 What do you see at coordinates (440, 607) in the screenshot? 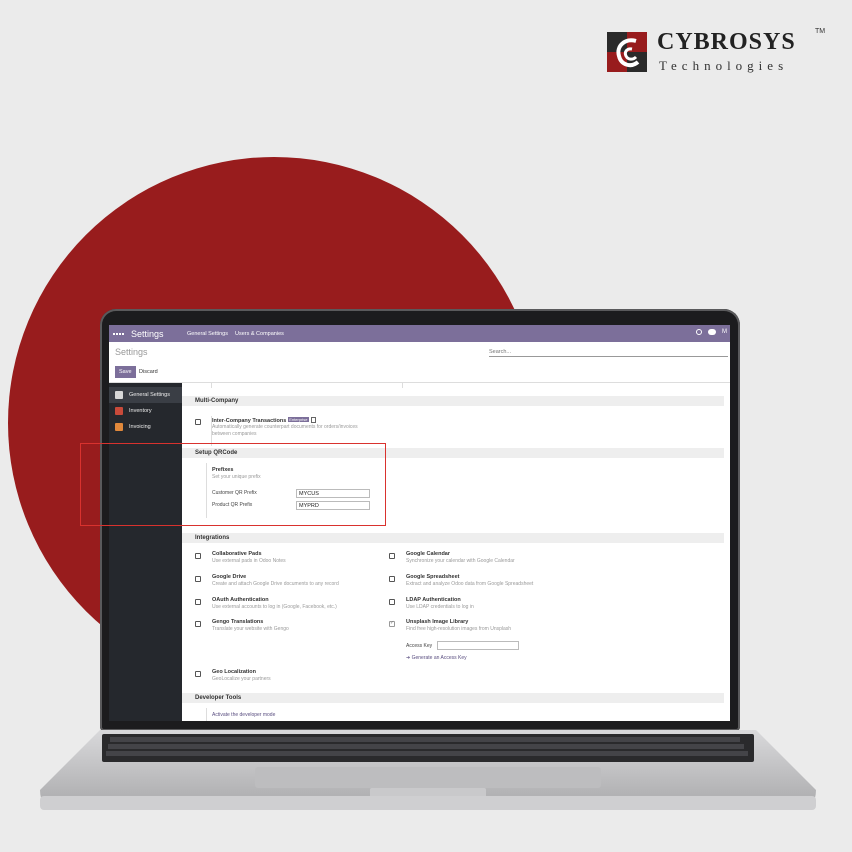
I see `setting-description: Use LDAP credentials to log in` at bounding box center [440, 607].